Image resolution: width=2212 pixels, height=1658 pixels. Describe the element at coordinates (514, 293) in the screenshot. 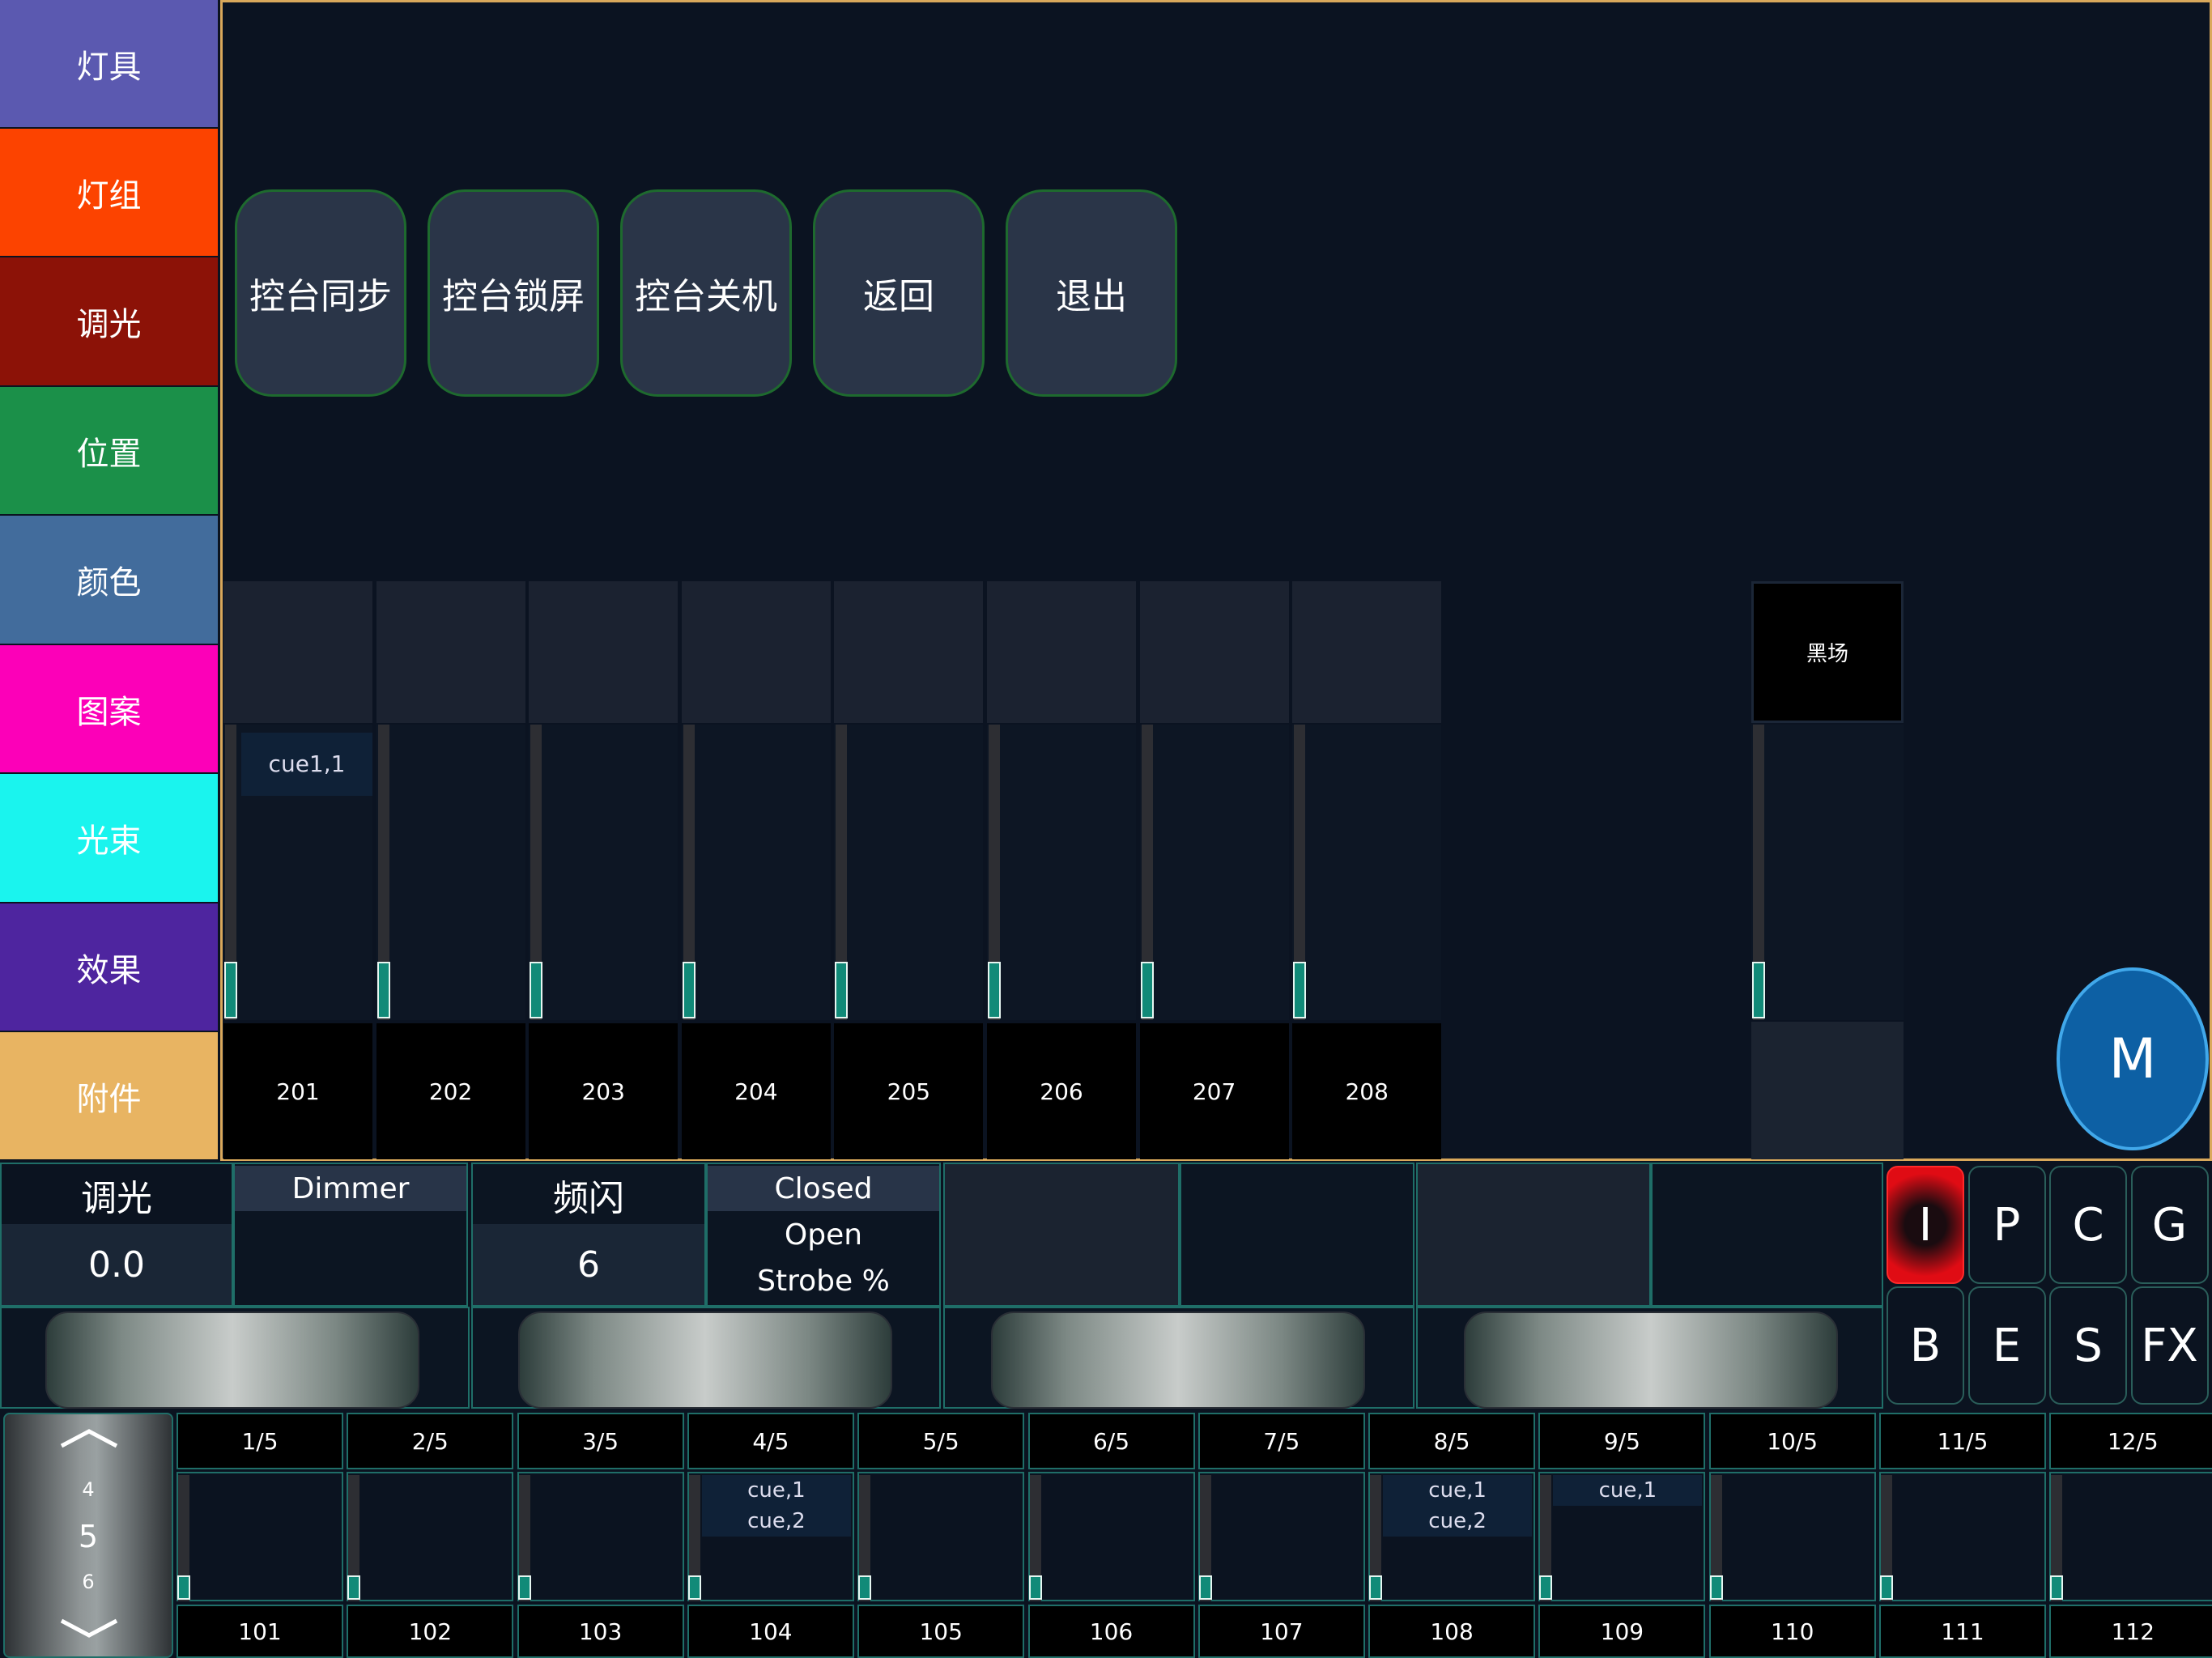

I see `command-button-2: 控台锁屏` at that location.